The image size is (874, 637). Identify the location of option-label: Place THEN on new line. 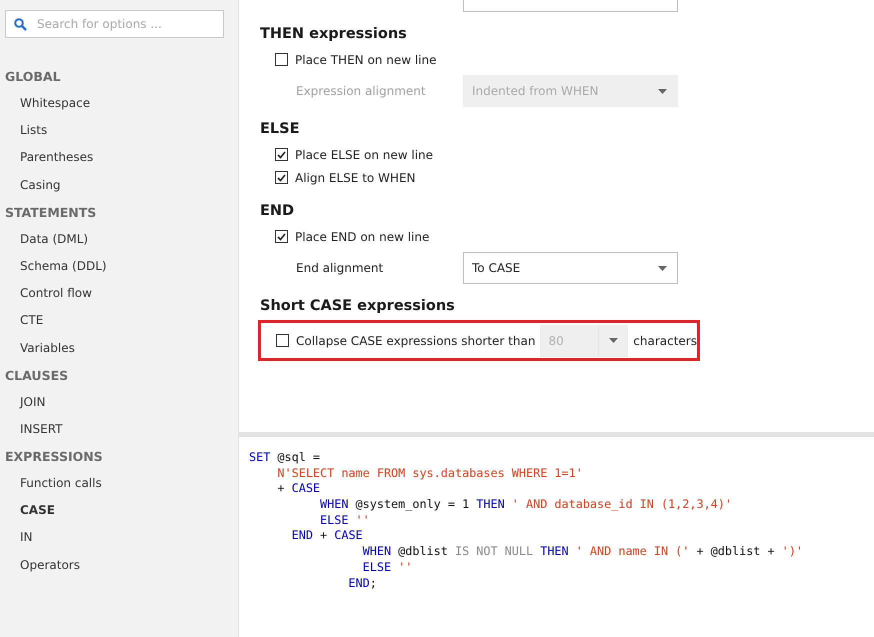
(365, 59).